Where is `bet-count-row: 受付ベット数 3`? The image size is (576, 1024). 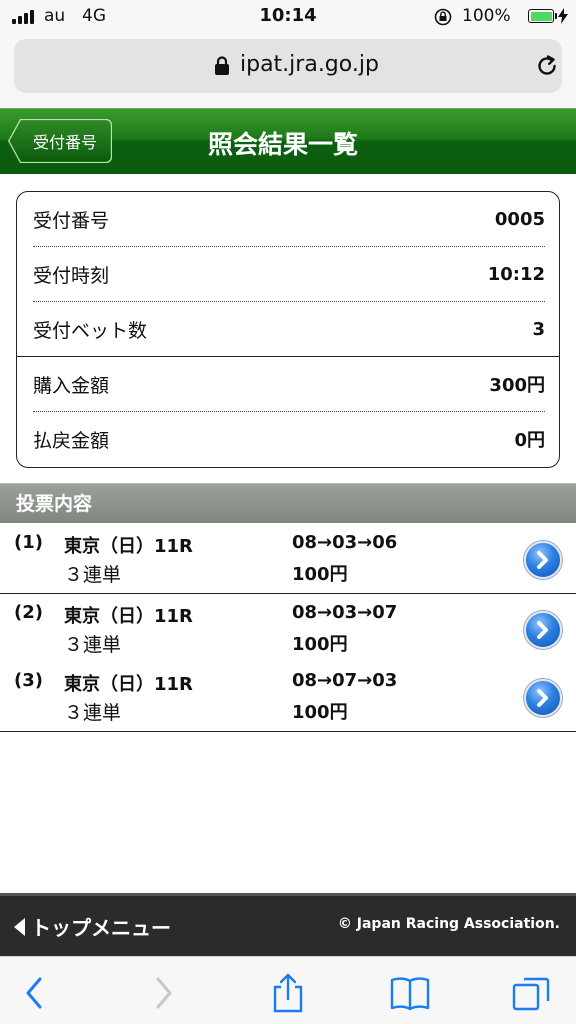
bet-count-row: 受付ベット数 3 is located at coordinates (289, 329).